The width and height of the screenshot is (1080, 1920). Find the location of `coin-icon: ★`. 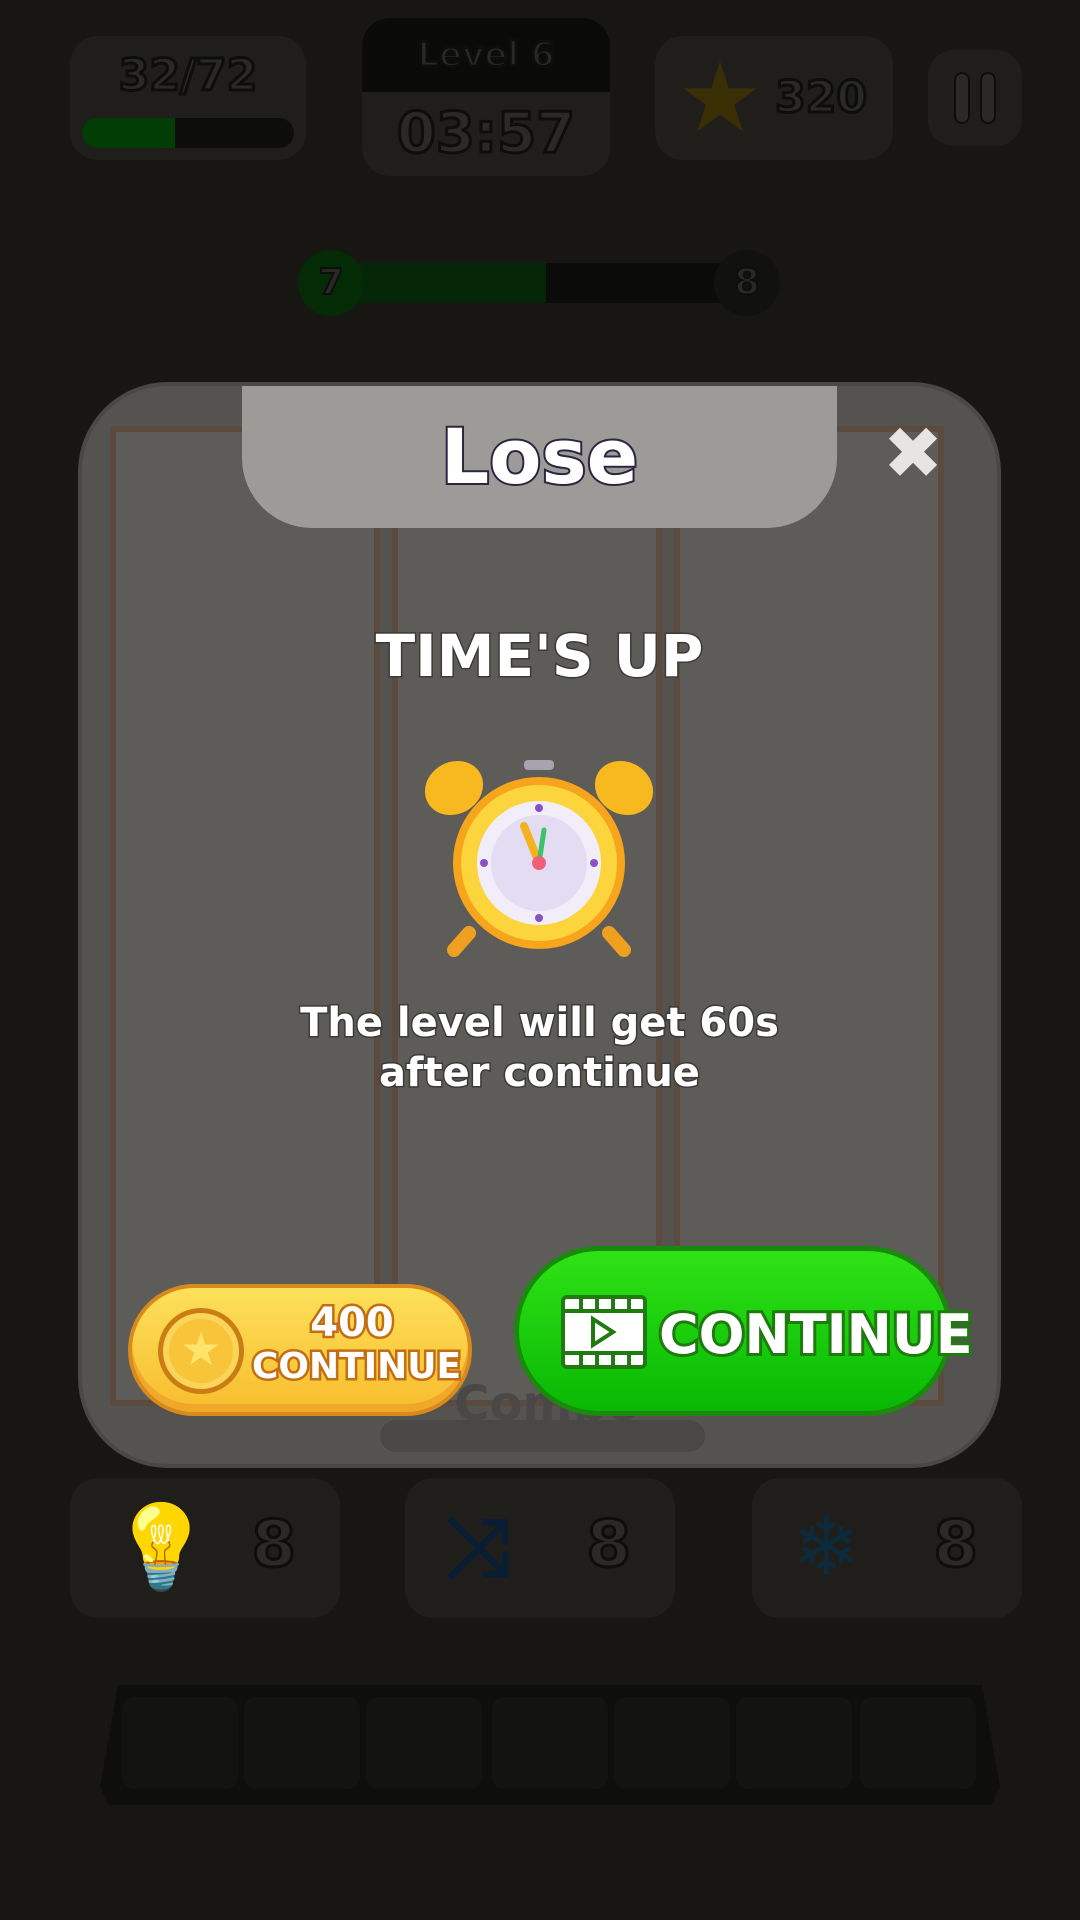

coin-icon: ★ is located at coordinates (201, 1351).